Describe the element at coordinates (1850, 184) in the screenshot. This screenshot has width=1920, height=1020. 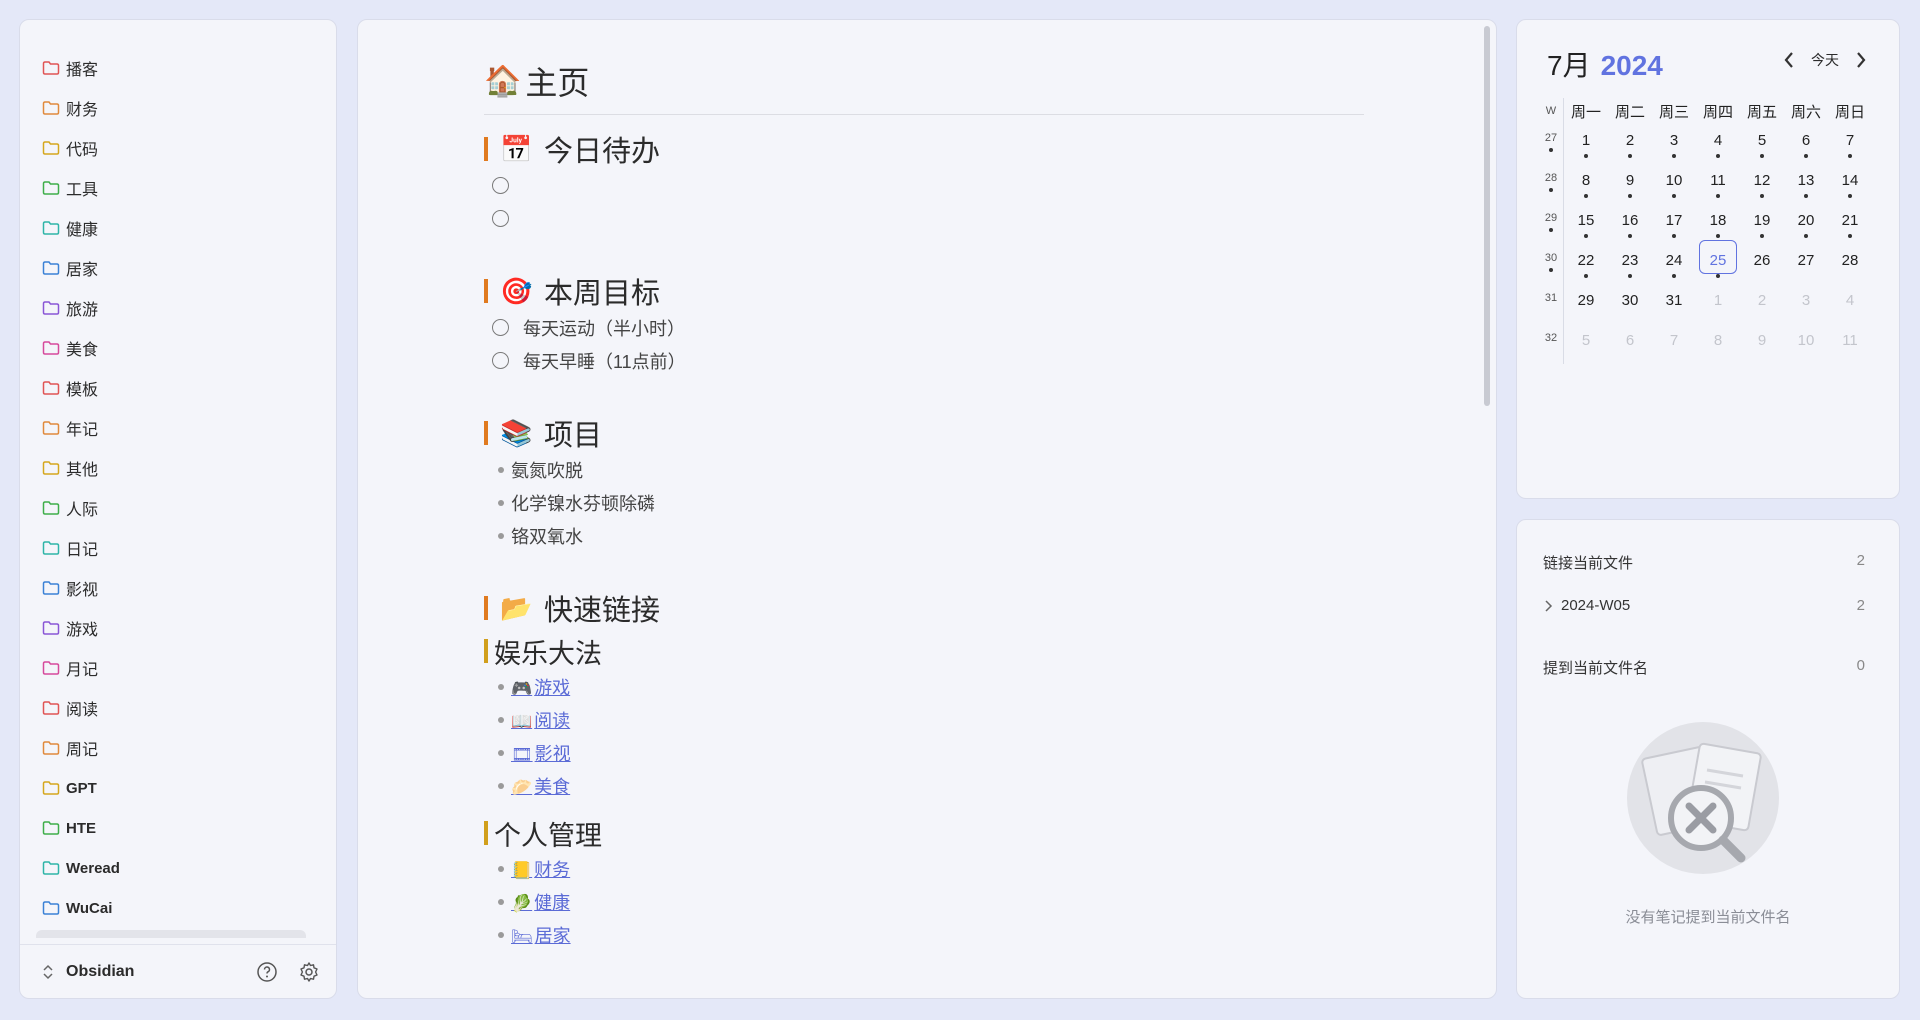
I see `calendar-day: 14` at that location.